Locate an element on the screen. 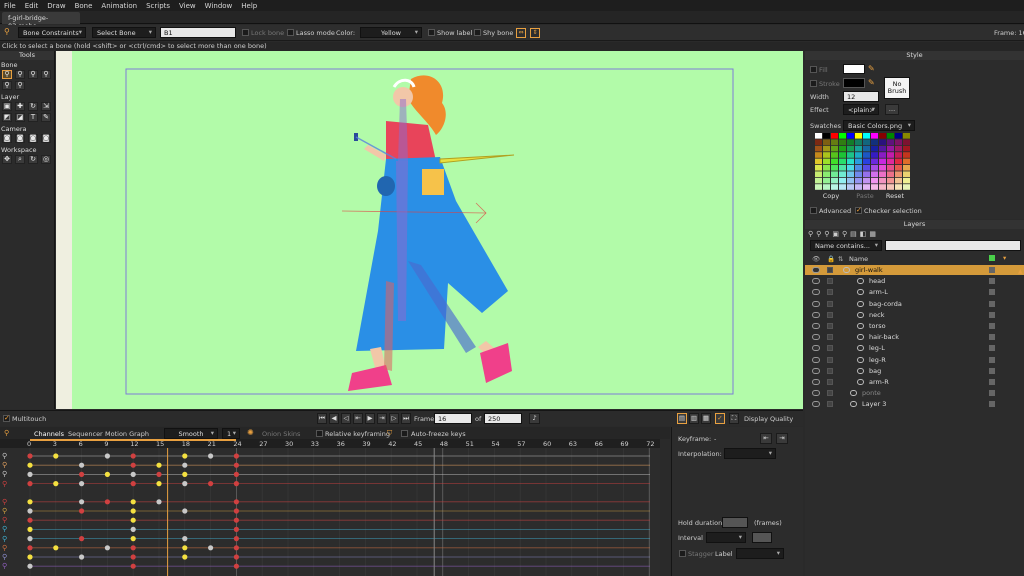 The image size is (1024, 576). stroke-checkbox is located at coordinates (813, 83).